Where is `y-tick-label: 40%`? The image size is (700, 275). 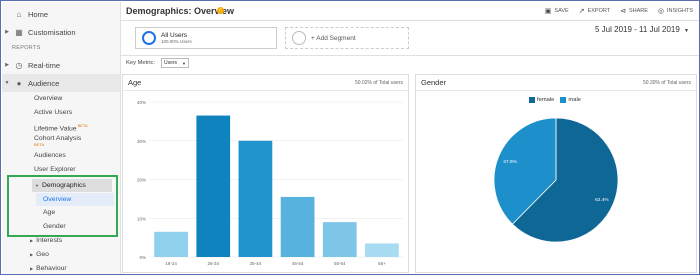
y-tick-label: 40% is located at coordinates (141, 102).